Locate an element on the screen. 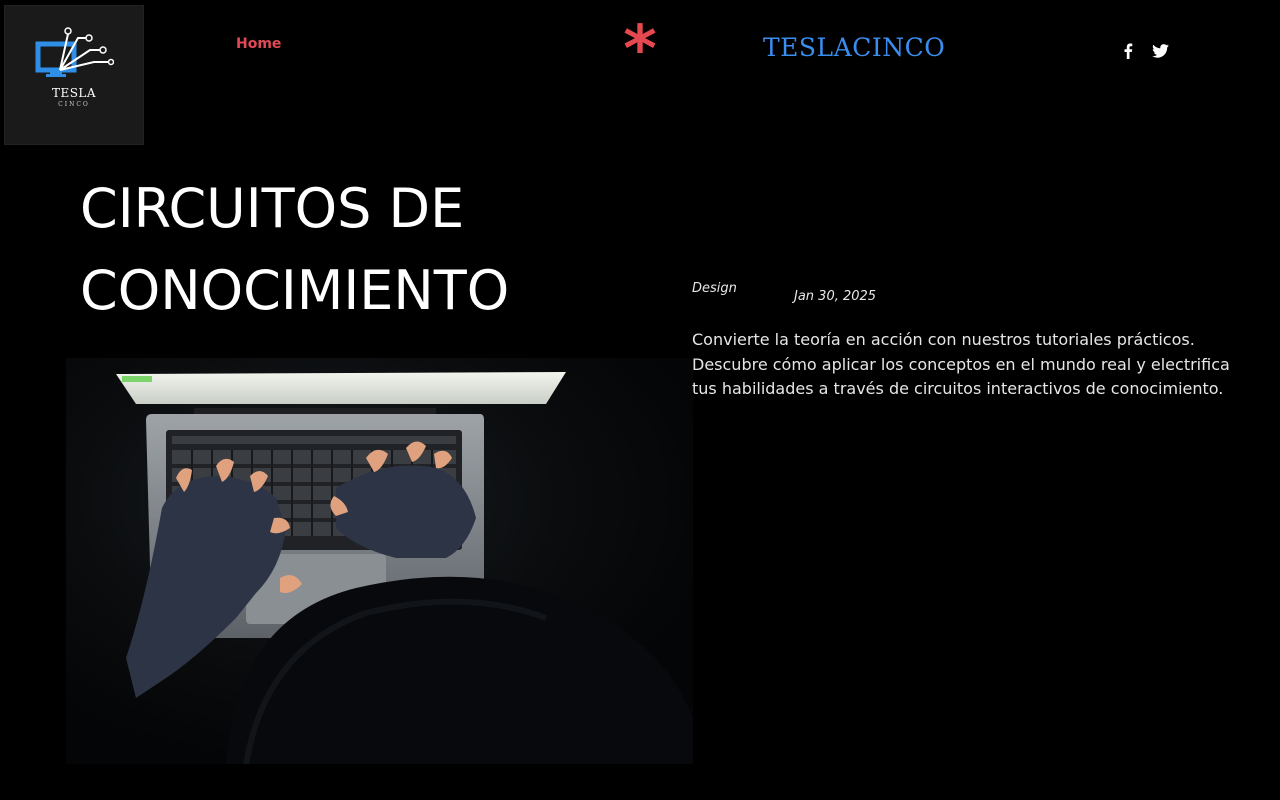 Image resolution: width=1280 pixels, height=800 pixels. post-category: Design is located at coordinates (714, 288).